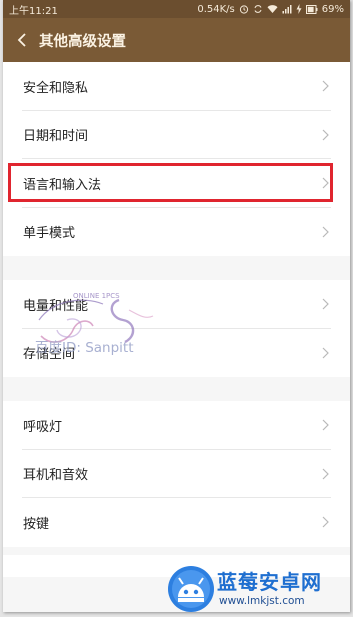 The width and height of the screenshot is (353, 617). What do you see at coordinates (56, 137) in the screenshot?
I see `settings-item-label: 日期和时间` at bounding box center [56, 137].